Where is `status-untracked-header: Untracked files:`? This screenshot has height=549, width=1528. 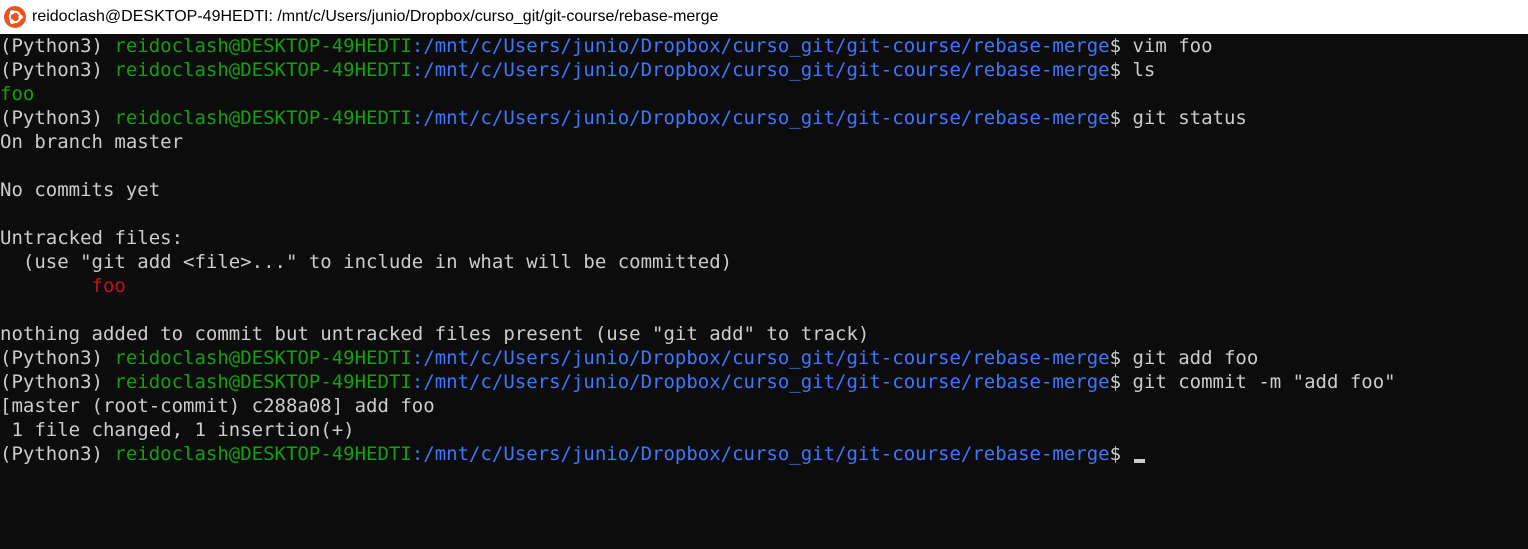 status-untracked-header: Untracked files: is located at coordinates (92, 238).